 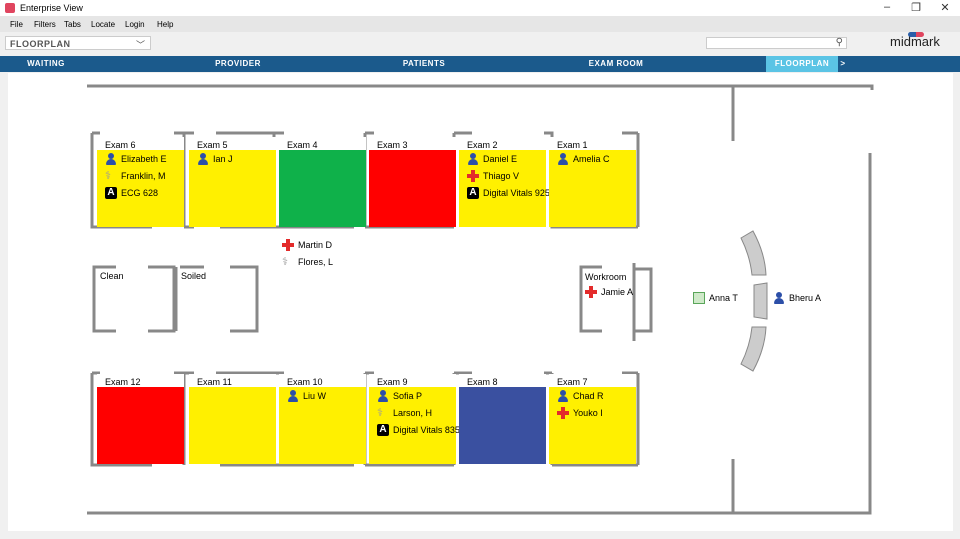 I want to click on entry-label: Martin D, so click(x=315, y=245).